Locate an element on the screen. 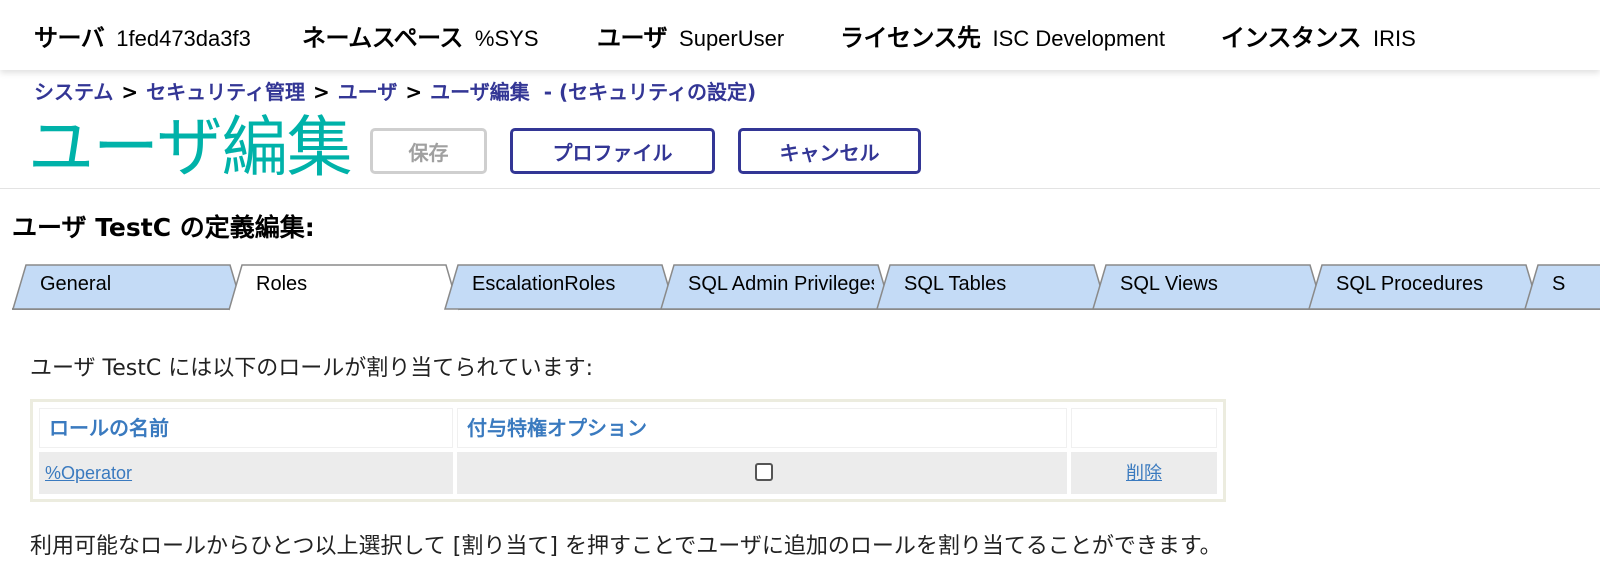 Image resolution: width=1600 pixels, height=571 pixels. server-info: サーバ 1fed473da3f3 is located at coordinates (142, 35).